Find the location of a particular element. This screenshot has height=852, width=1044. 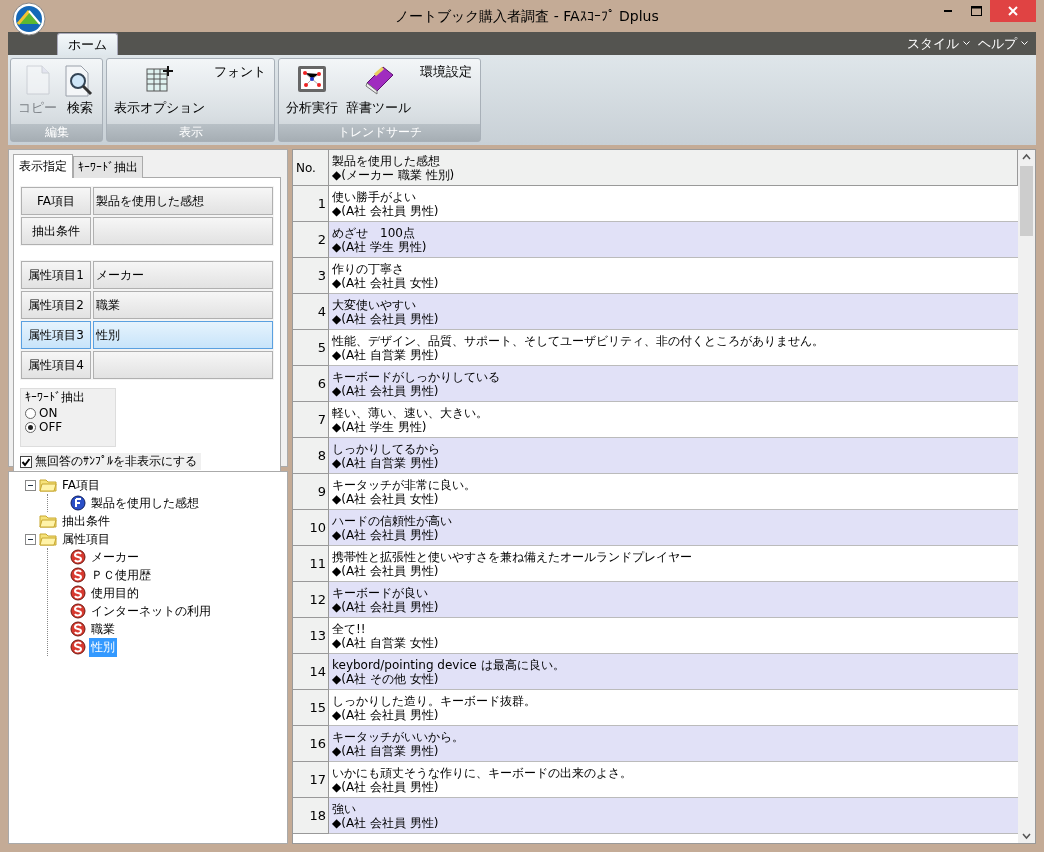

ribbon-button: 分析実行 is located at coordinates (312, 90).